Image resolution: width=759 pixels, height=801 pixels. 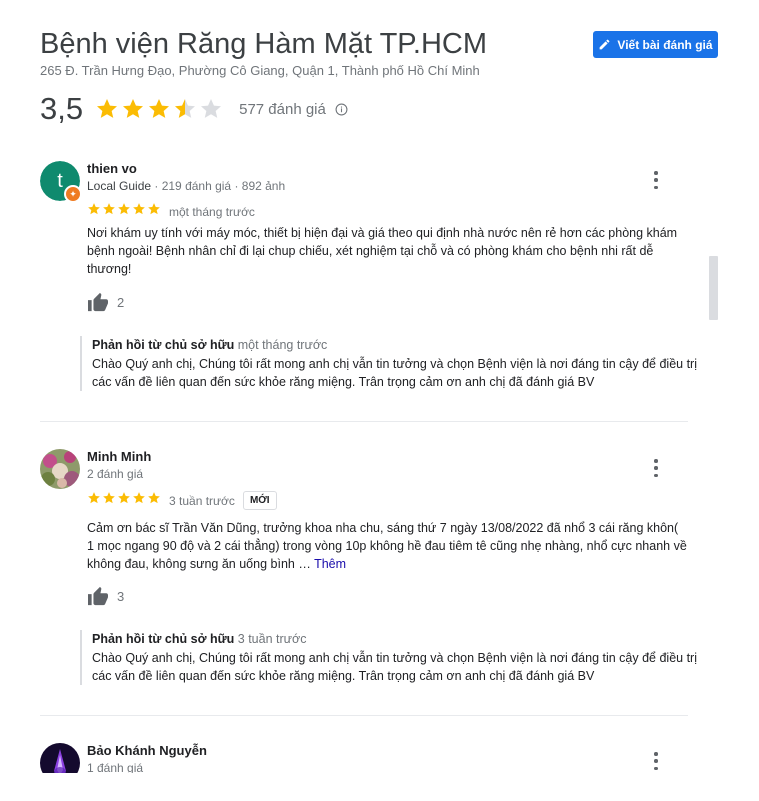 I want to click on review-time: 3 tuần trước, so click(x=202, y=500).